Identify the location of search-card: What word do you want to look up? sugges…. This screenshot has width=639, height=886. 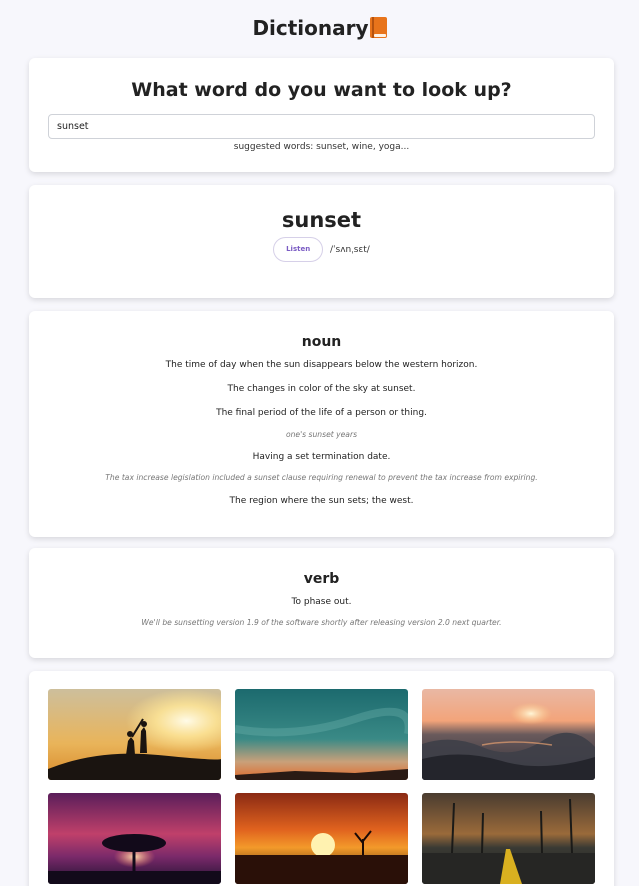
(321, 115).